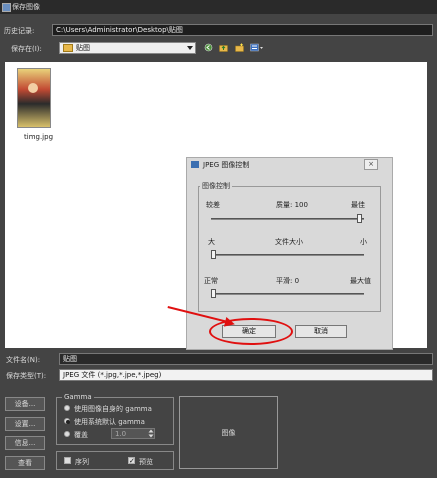 The height and width of the screenshot is (478, 437). I want to click on dialog-app-icon, so click(195, 164).